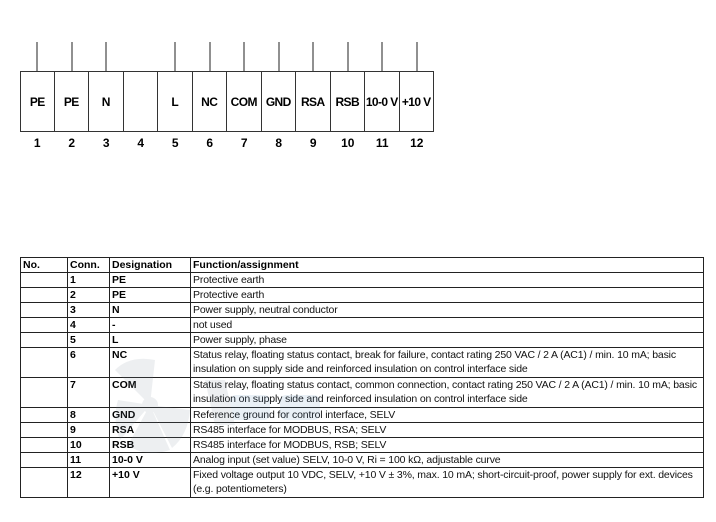  Describe the element at coordinates (382, 101) in the screenshot. I see `terminal-label: 10-0 V` at that location.